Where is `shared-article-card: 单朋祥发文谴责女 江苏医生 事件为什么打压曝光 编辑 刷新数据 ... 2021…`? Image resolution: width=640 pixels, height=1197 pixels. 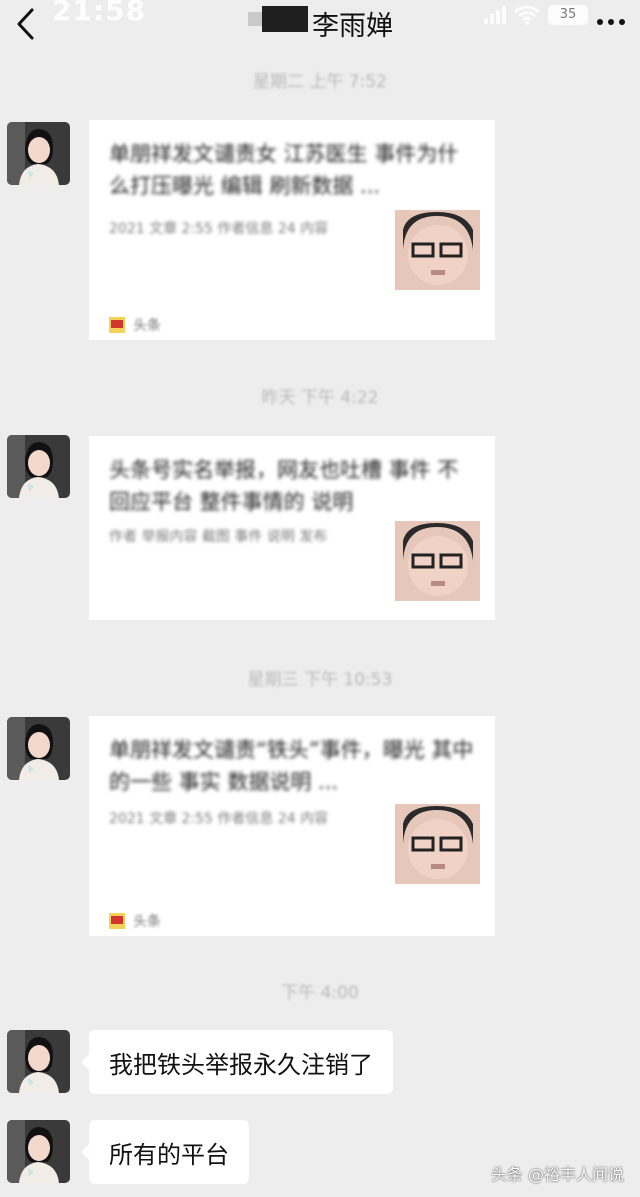
shared-article-card: 单朋祥发文谴责女 江苏医生 事件为什么打压曝光 编辑 刷新数据 ... 2021… is located at coordinates (292, 230).